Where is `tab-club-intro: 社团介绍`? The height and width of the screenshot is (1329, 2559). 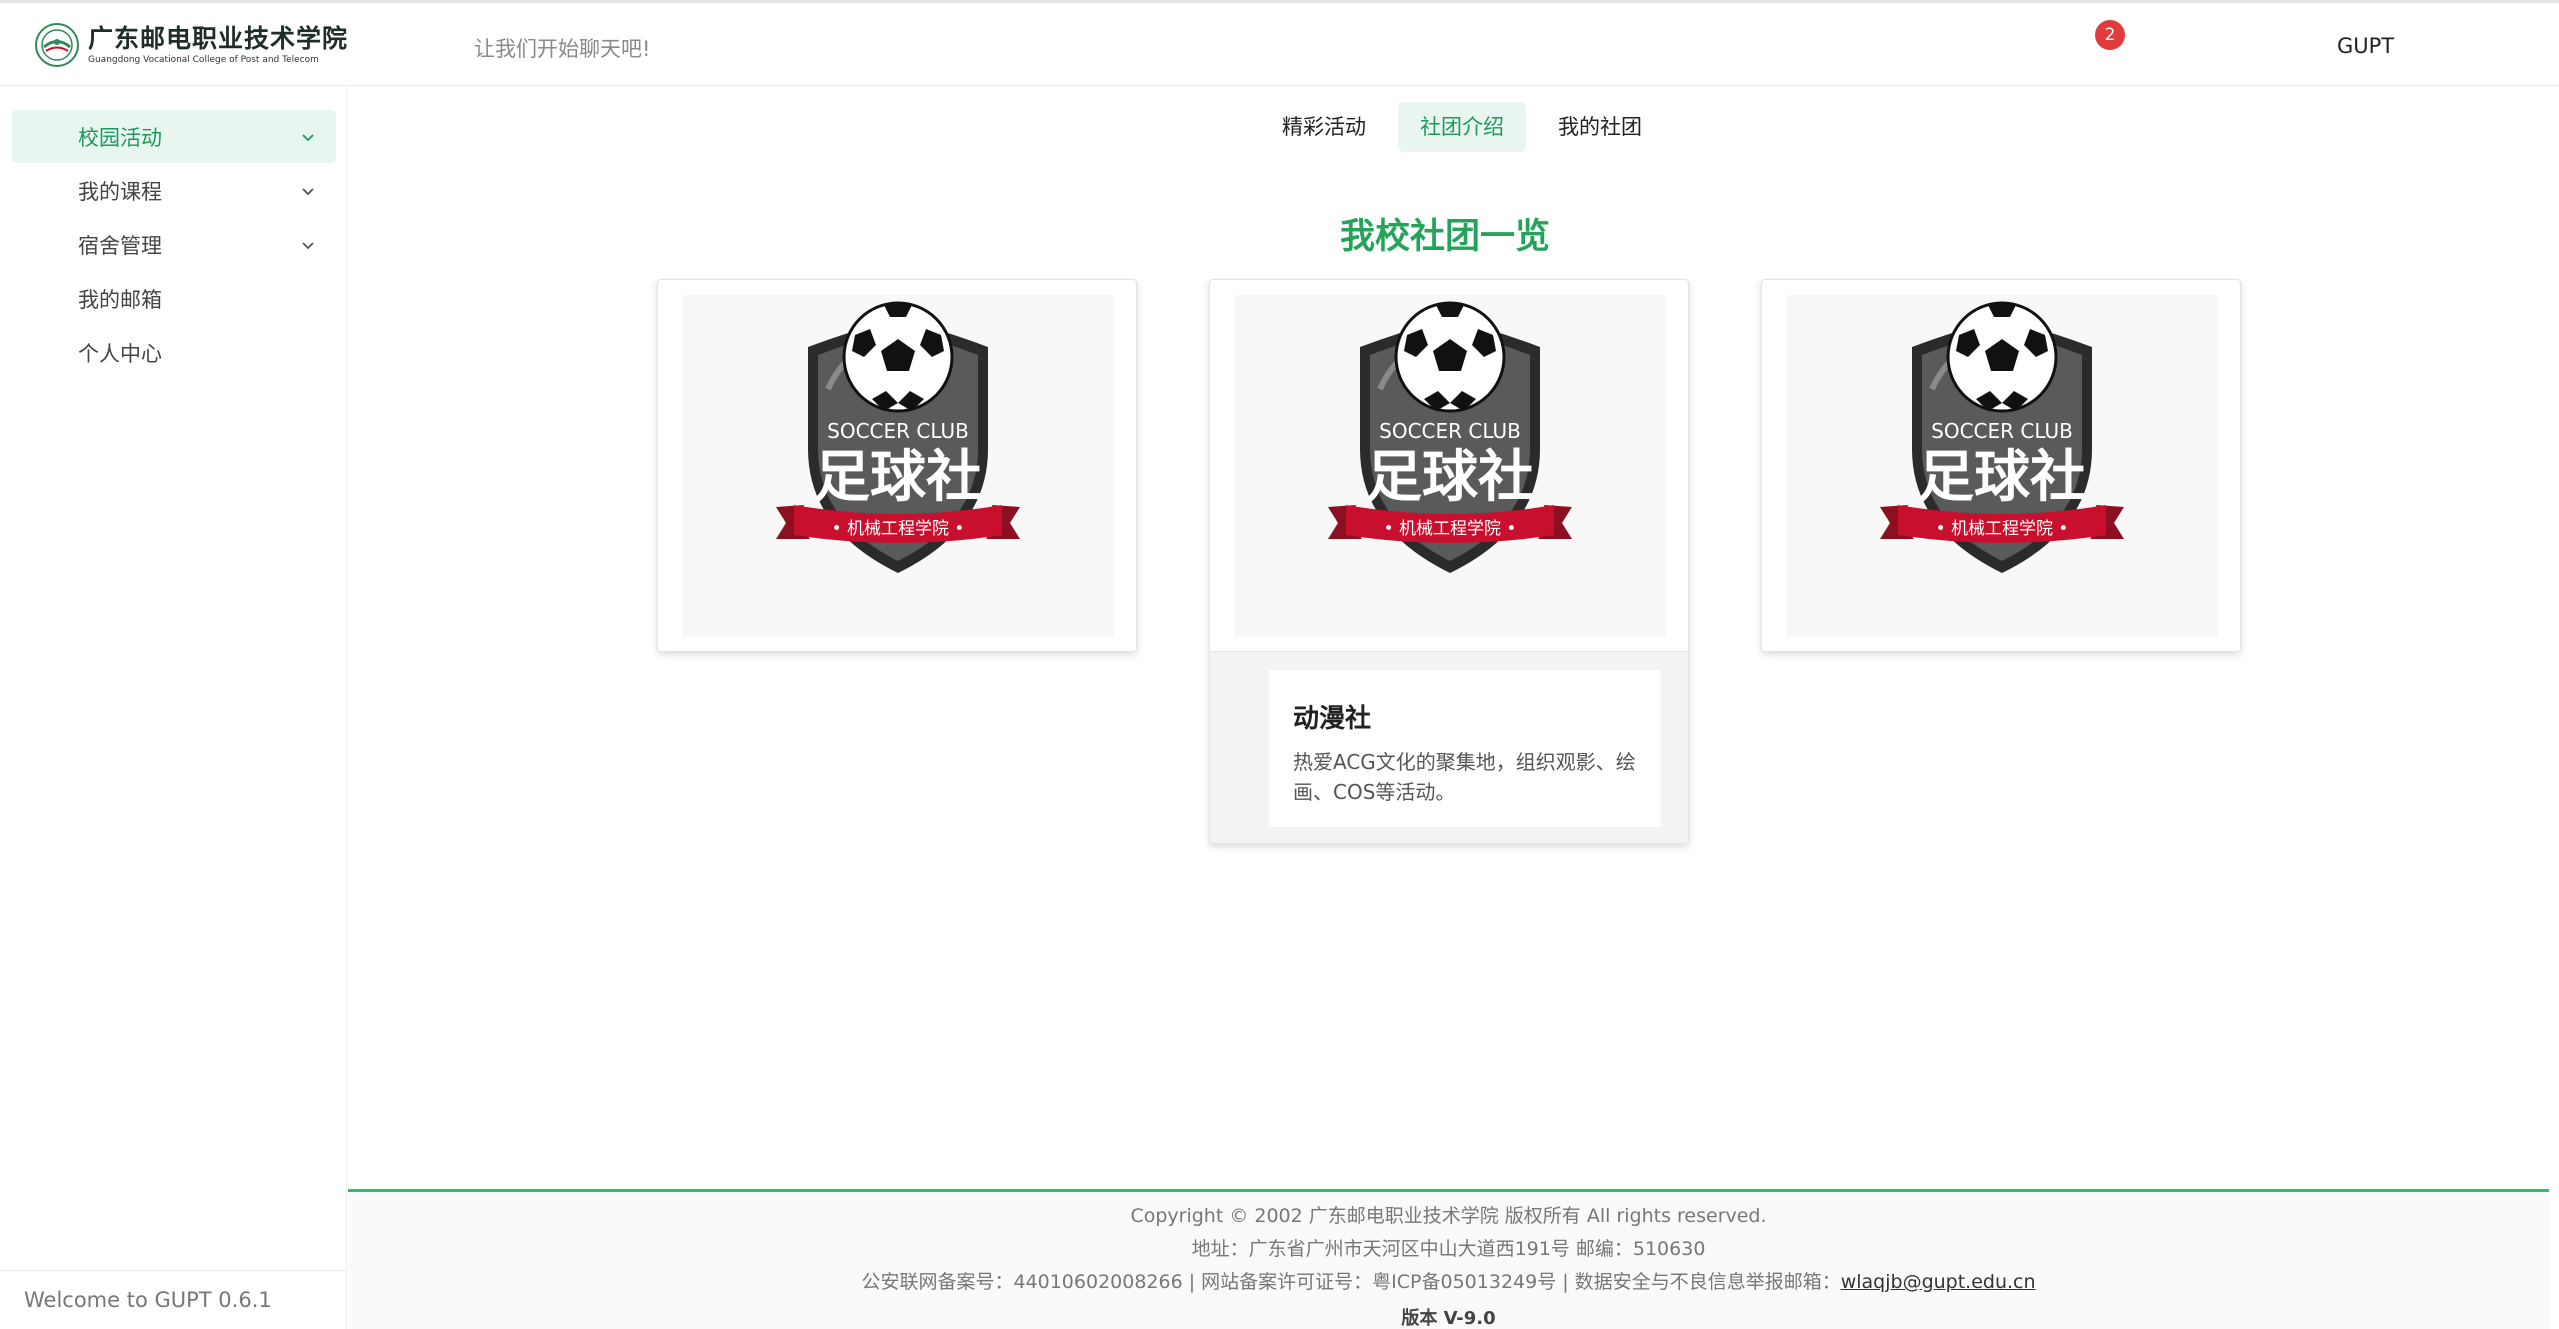 tab-club-intro: 社团介绍 is located at coordinates (1462, 127).